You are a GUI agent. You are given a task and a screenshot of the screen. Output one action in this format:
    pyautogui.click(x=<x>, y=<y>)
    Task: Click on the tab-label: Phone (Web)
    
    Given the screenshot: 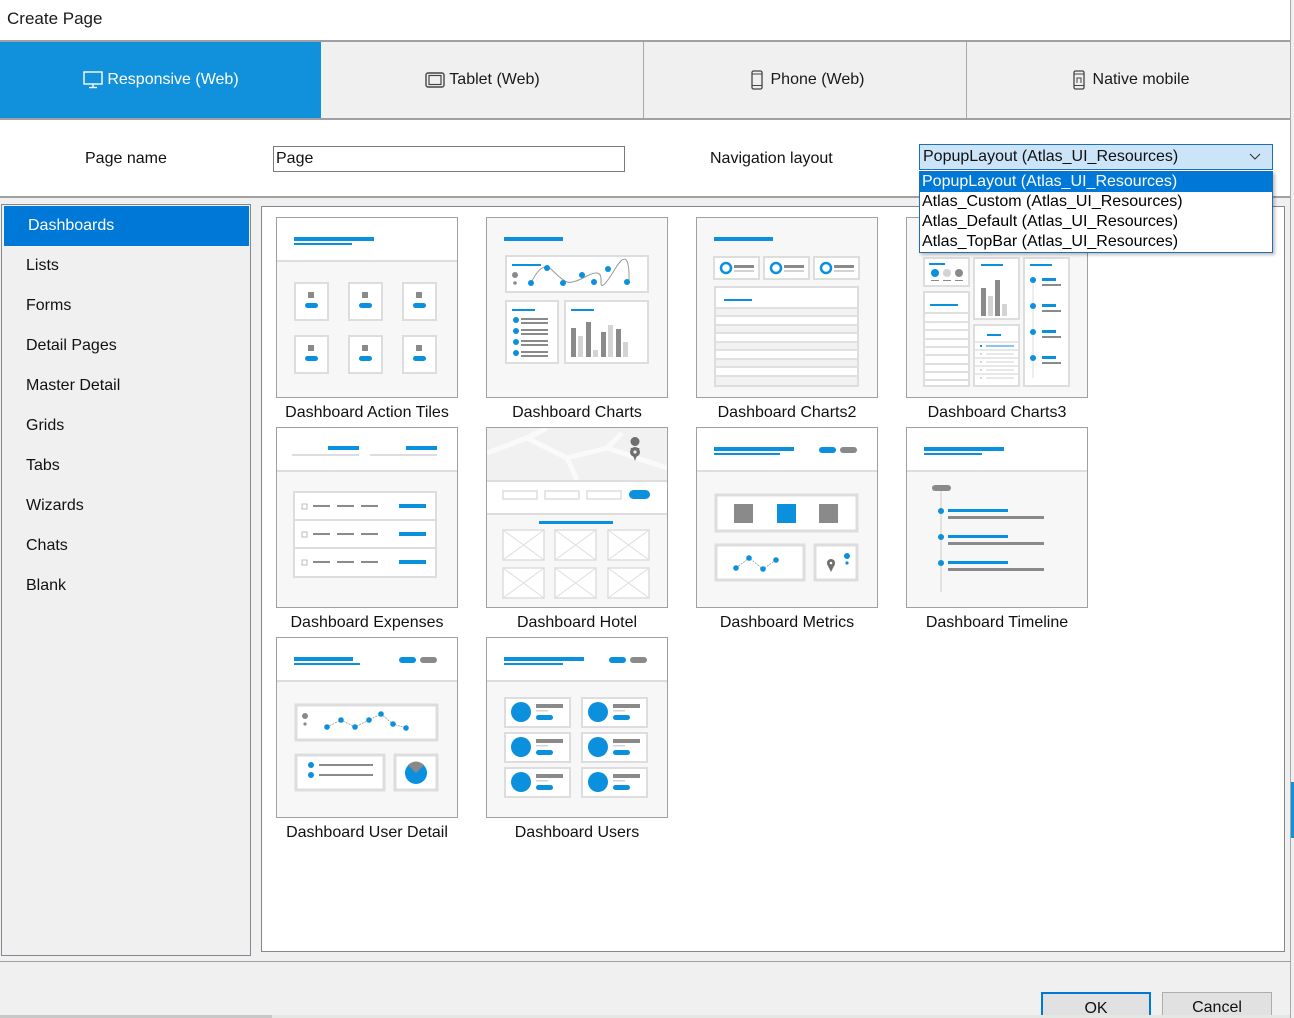 What is the action you would take?
    pyautogui.click(x=817, y=79)
    